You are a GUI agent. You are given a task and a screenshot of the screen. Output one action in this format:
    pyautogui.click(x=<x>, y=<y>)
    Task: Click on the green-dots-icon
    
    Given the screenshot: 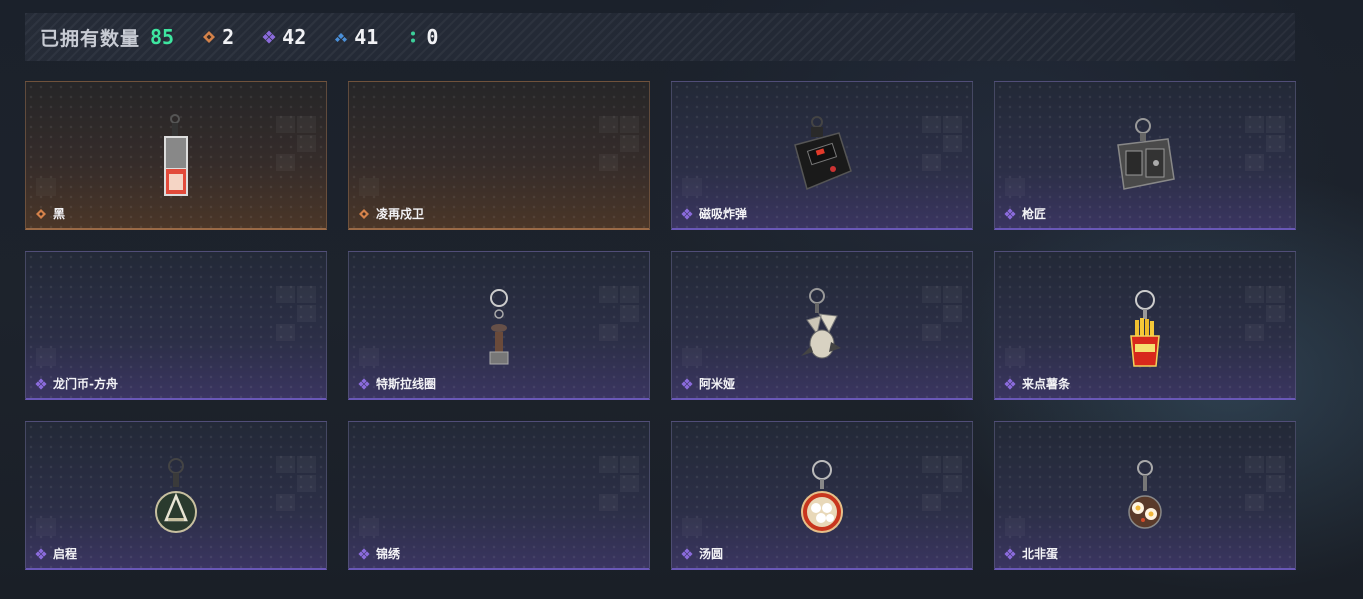 What is the action you would take?
    pyautogui.click(x=413, y=37)
    